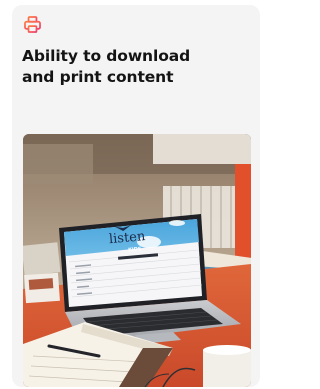 The height and width of the screenshot is (389, 320). What do you see at coordinates (135, 67) in the screenshot?
I see `feature-title: Ability to download and print content` at bounding box center [135, 67].